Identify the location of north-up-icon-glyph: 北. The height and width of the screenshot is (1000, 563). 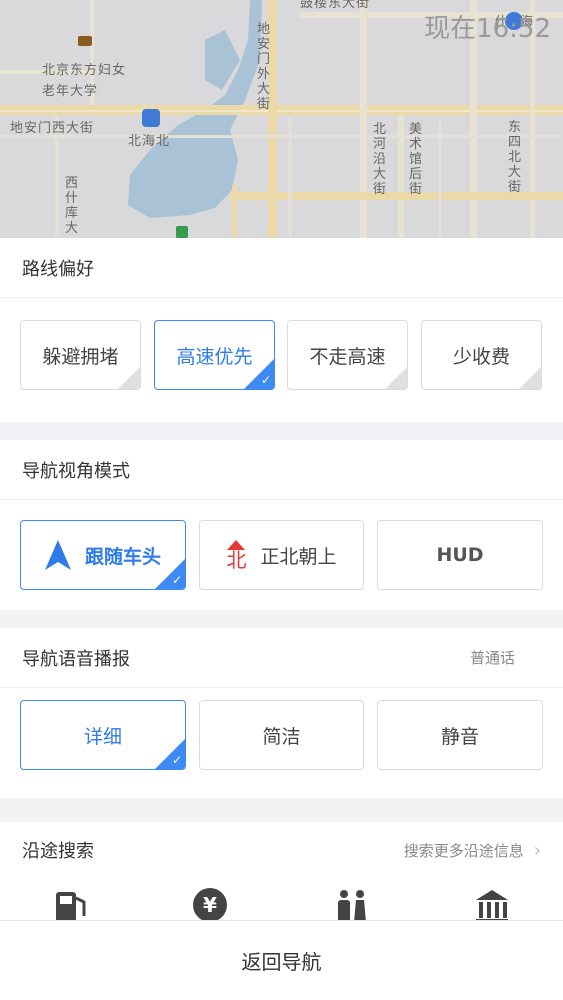
(236, 560).